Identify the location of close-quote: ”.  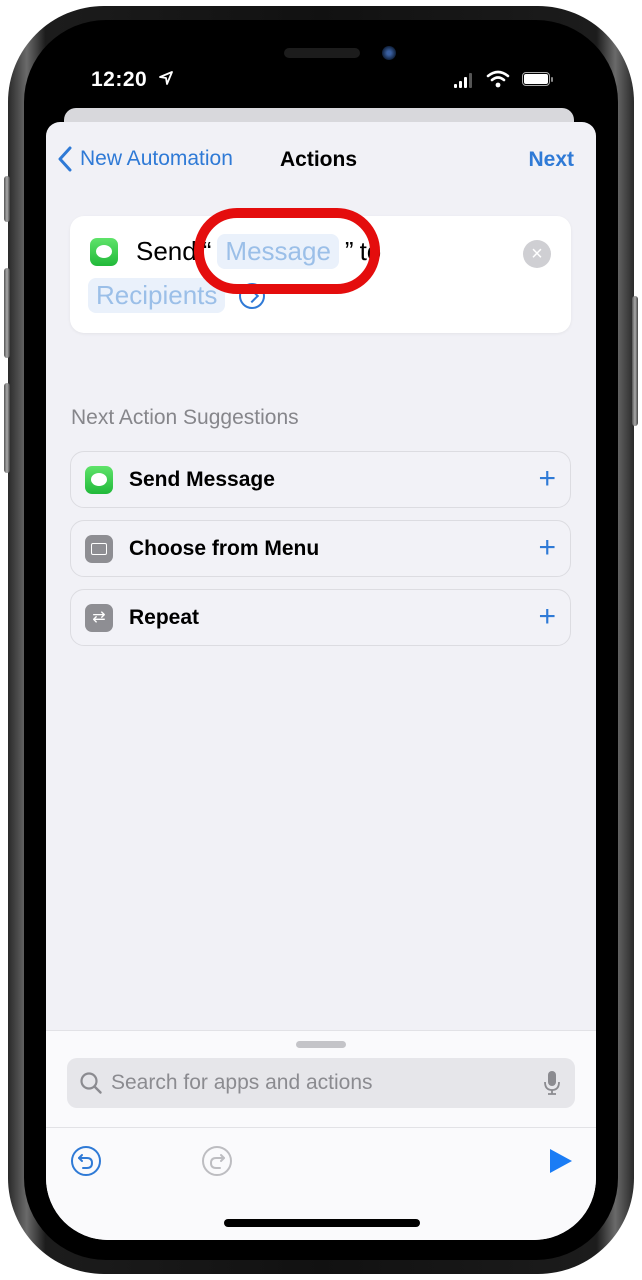
(349, 251).